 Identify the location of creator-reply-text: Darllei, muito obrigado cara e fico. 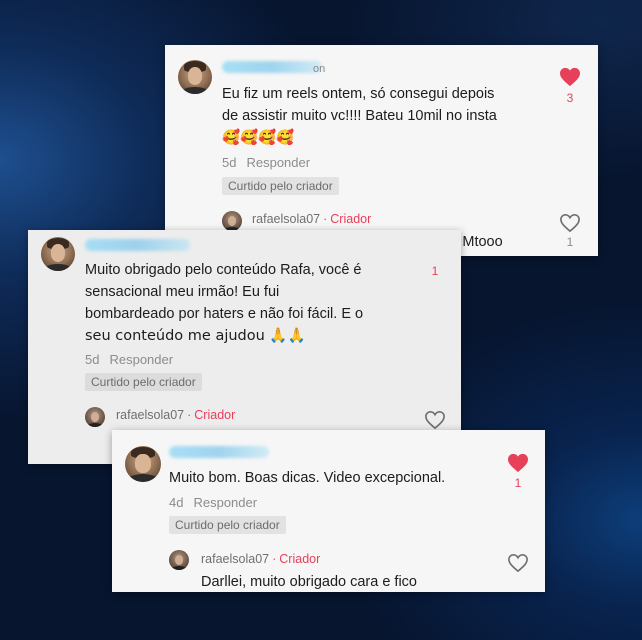
(309, 582).